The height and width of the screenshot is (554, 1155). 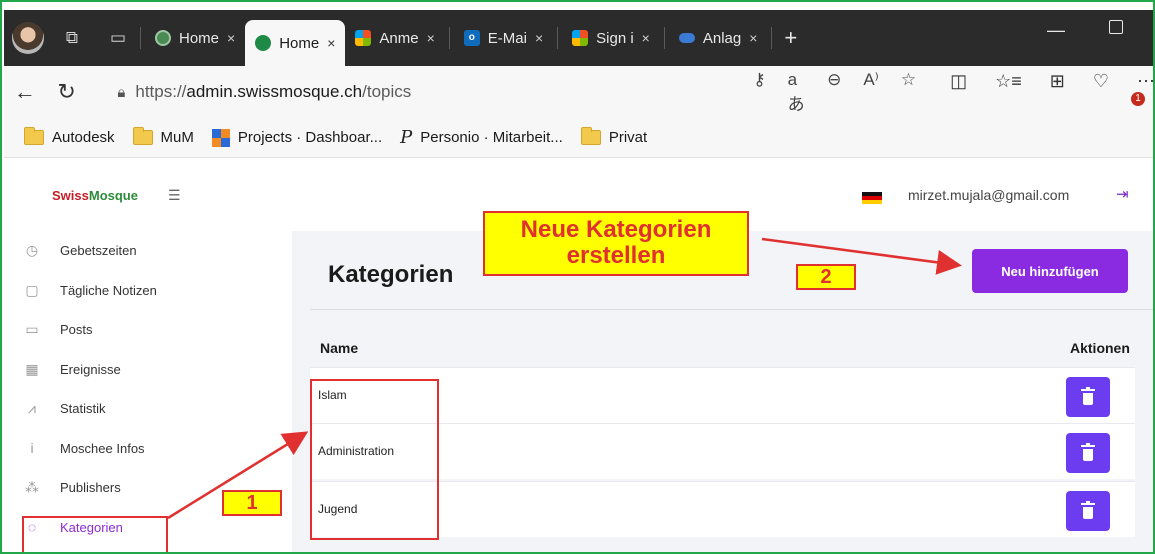 What do you see at coordinates (195, 38) in the screenshot?
I see `browser-tab: Home ×` at bounding box center [195, 38].